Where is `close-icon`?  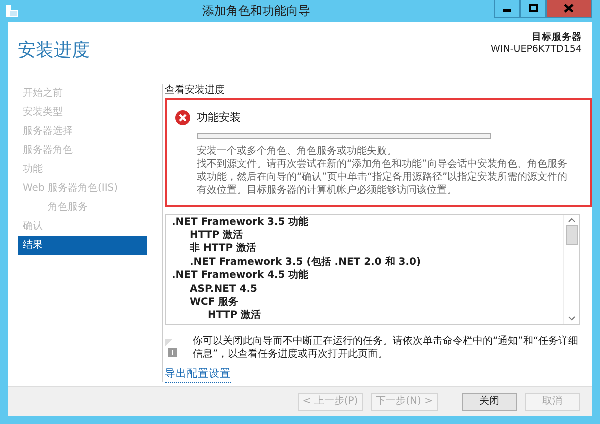
close-icon is located at coordinates (569, 8).